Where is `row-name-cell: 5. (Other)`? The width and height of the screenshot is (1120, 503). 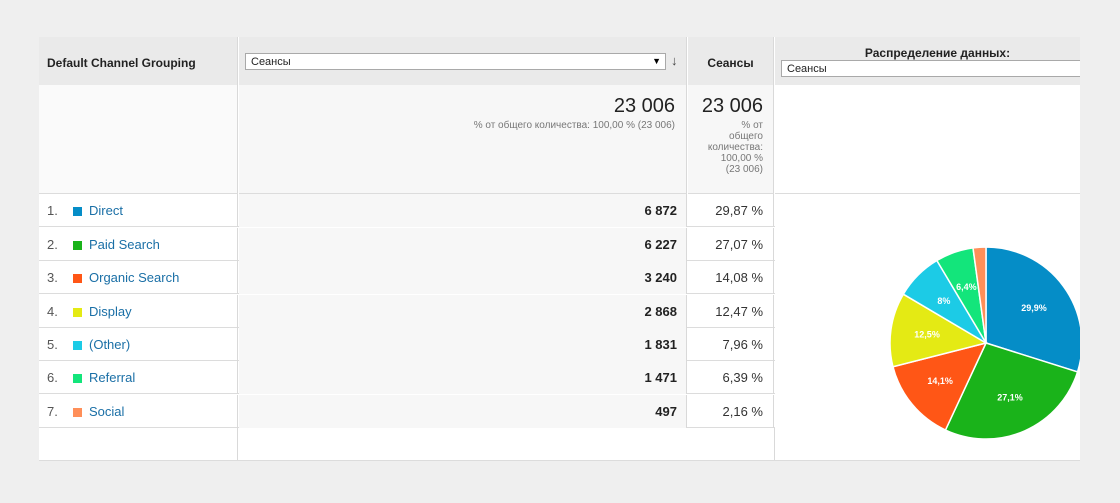
row-name-cell: 5. (Other) is located at coordinates (138, 344).